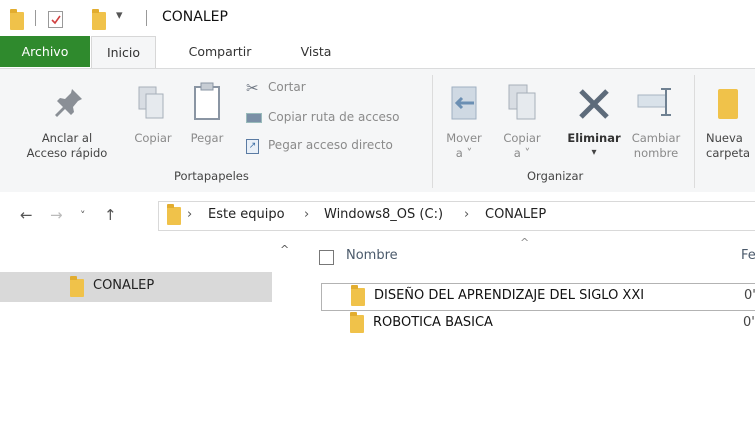 The image size is (755, 440). What do you see at coordinates (728, 104) in the screenshot?
I see `new-folder-icon` at bounding box center [728, 104].